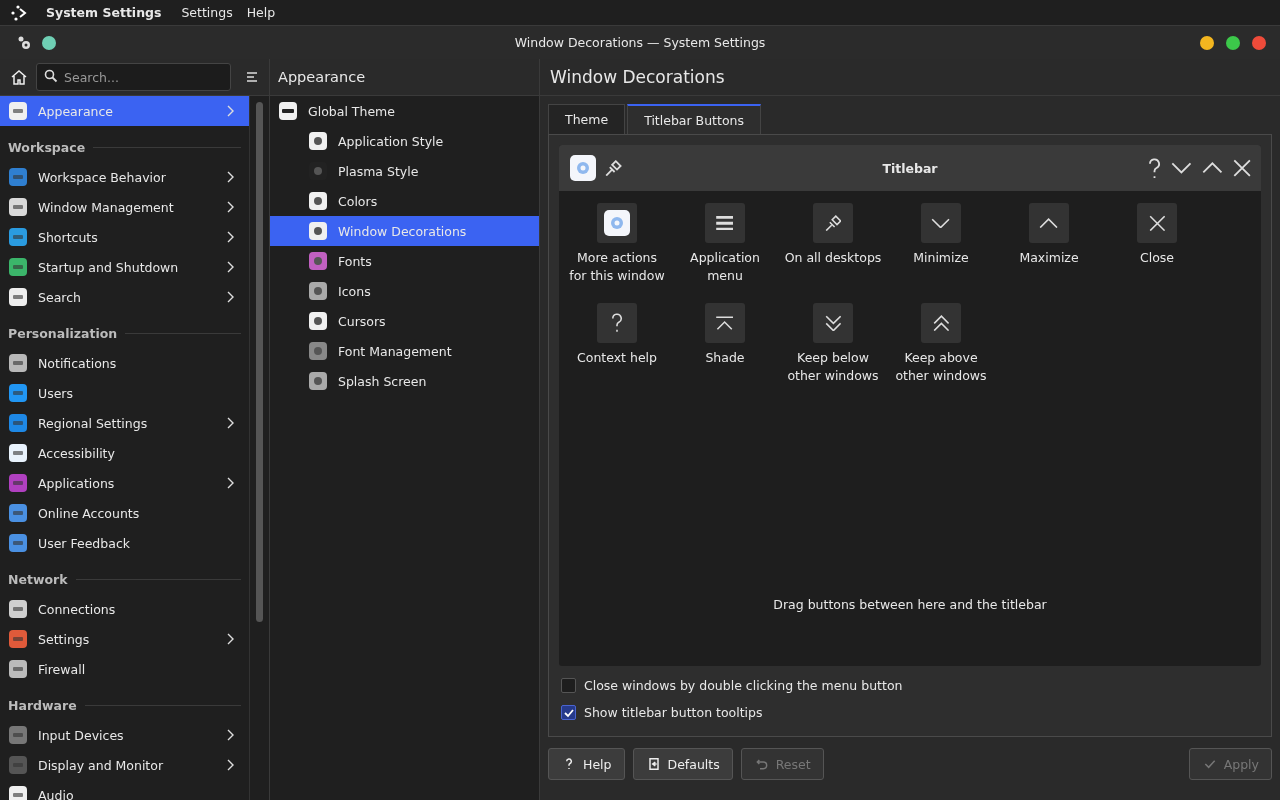 The width and height of the screenshot is (1280, 800). What do you see at coordinates (586, 764) in the screenshot?
I see `help-button: Help` at bounding box center [586, 764].